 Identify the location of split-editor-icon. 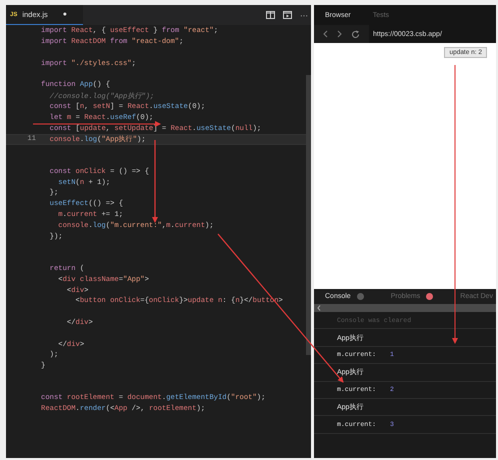
(270, 15).